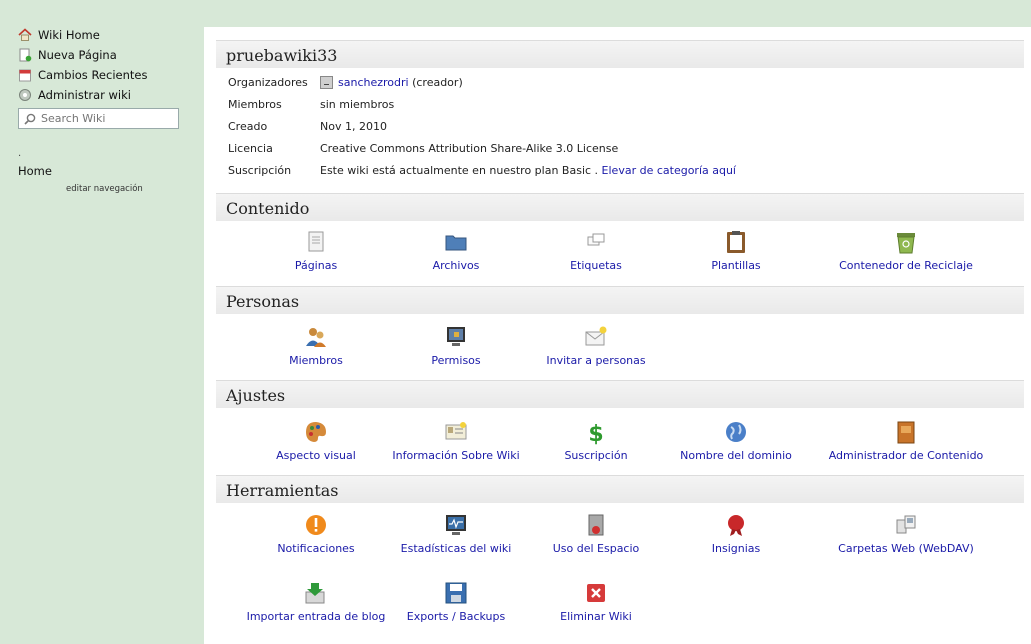 This screenshot has height=644, width=1031. What do you see at coordinates (456, 525) in the screenshot?
I see `stats-monitor-icon` at bounding box center [456, 525].